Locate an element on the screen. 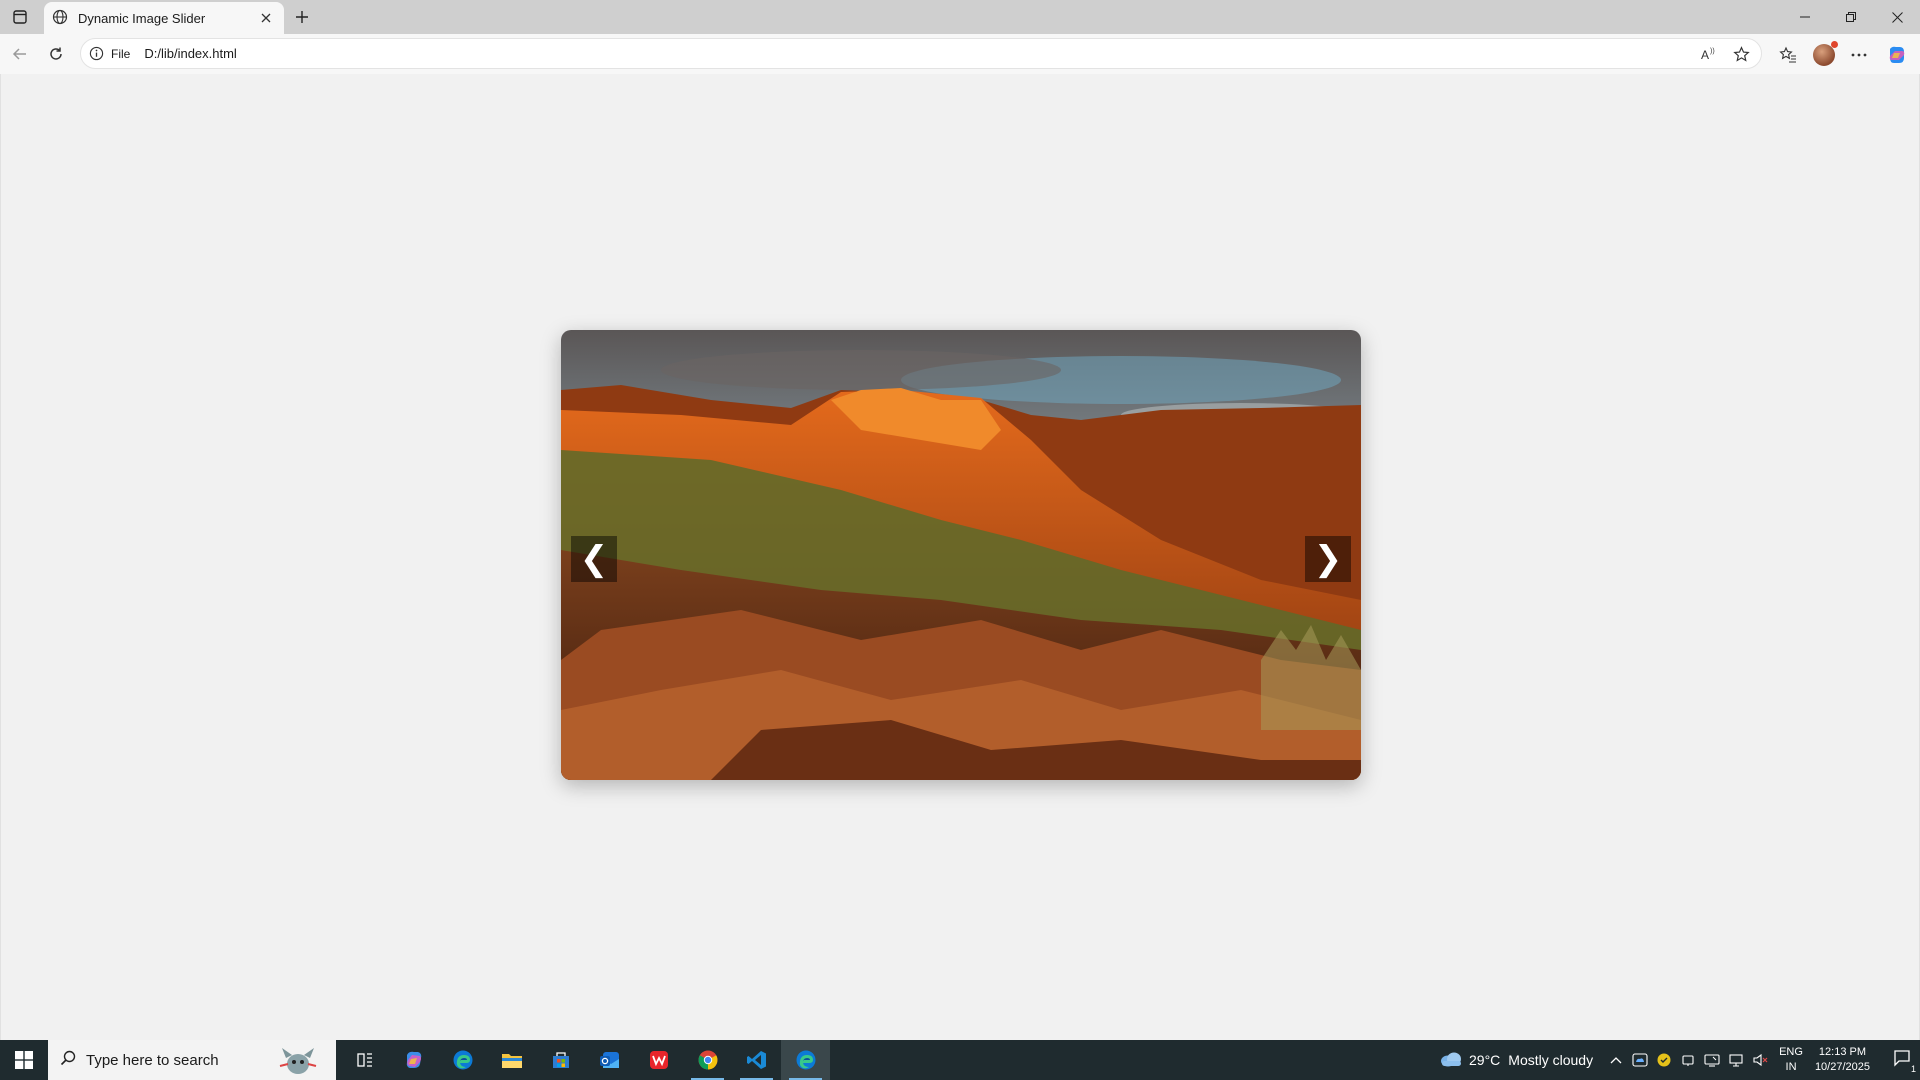  profile-avatar is located at coordinates (1824, 54).